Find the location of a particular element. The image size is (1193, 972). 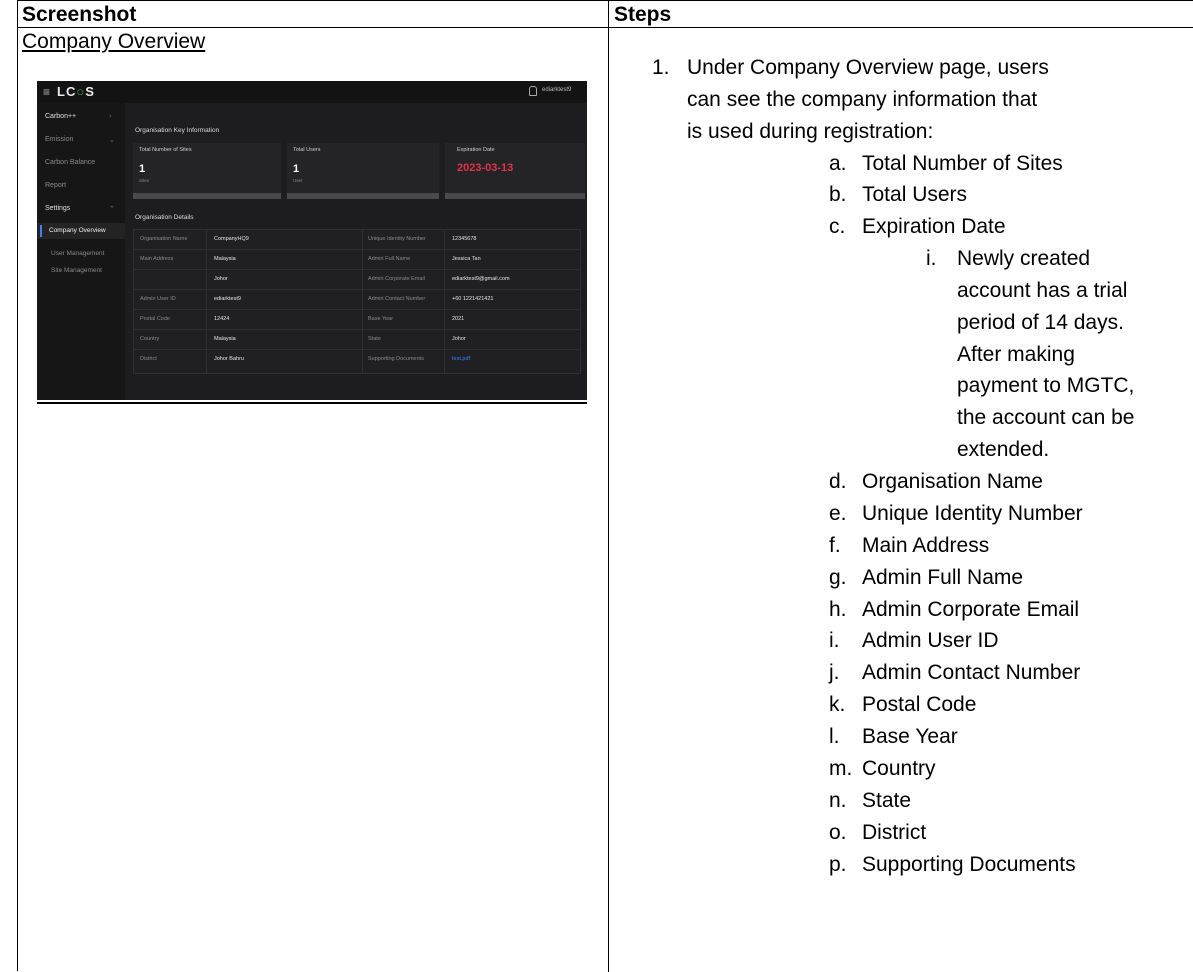

list-marker: o. is located at coordinates (838, 832).